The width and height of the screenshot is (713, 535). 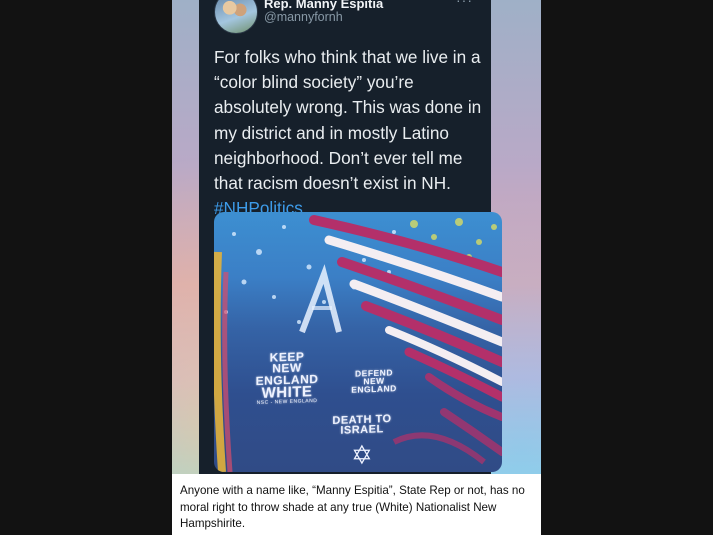 What do you see at coordinates (362, 430) in the screenshot?
I see `graffiti-line: ISRAEL` at bounding box center [362, 430].